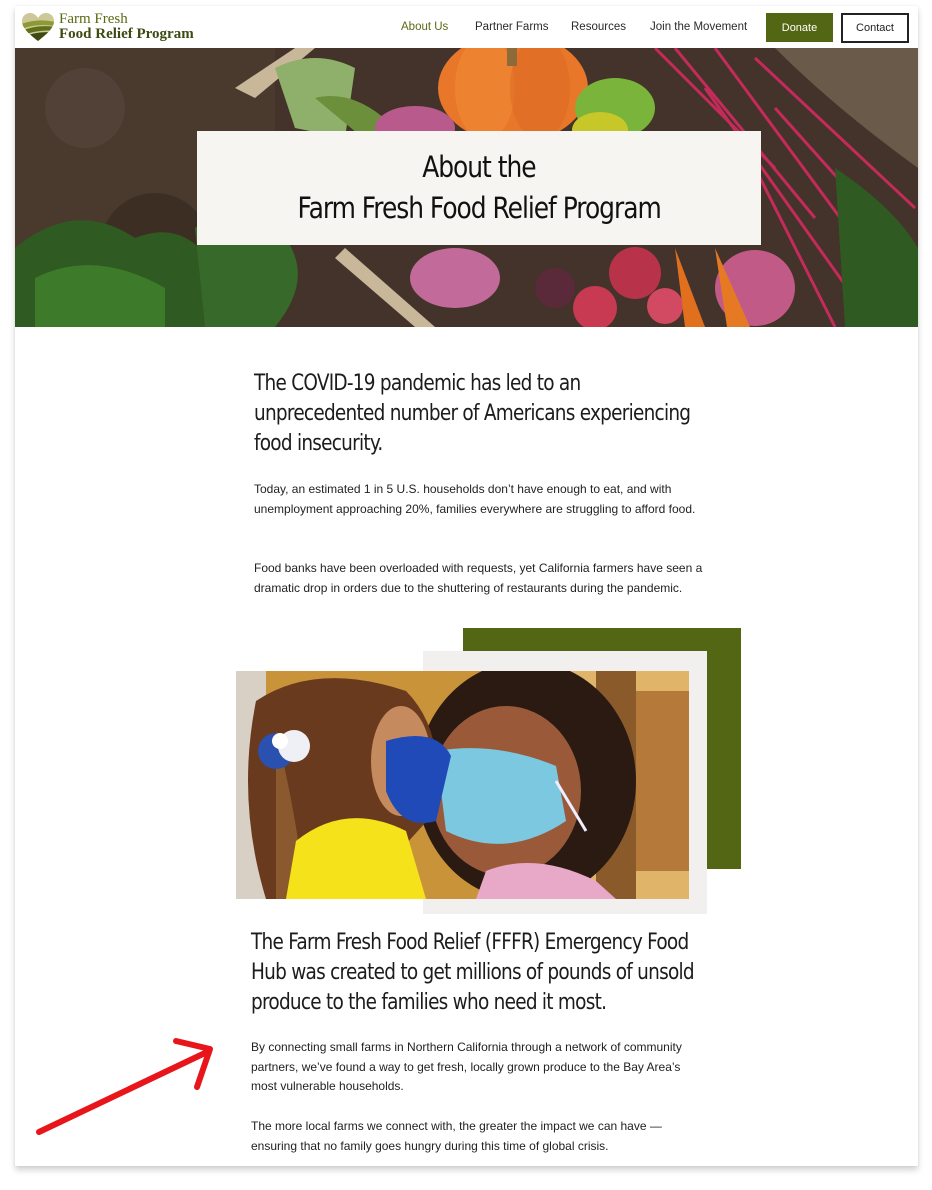 The width and height of the screenshot is (932, 1190). Describe the element at coordinates (698, 27) in the screenshot. I see `nav-item-join-the-movement: Join the Movement` at that location.